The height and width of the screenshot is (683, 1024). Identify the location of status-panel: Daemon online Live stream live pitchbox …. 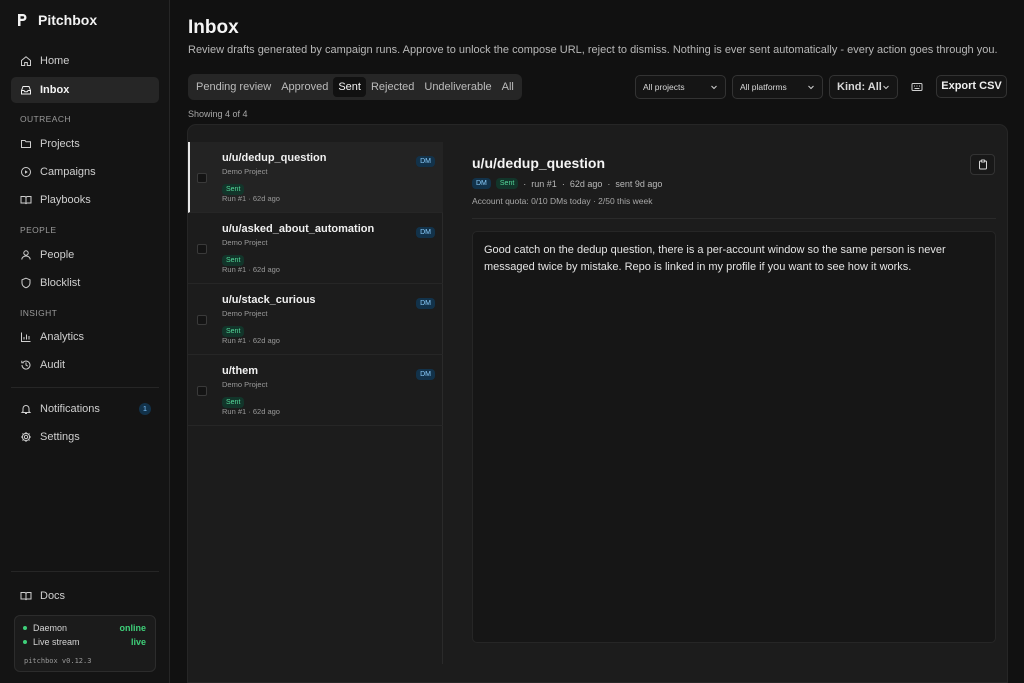
(85, 643).